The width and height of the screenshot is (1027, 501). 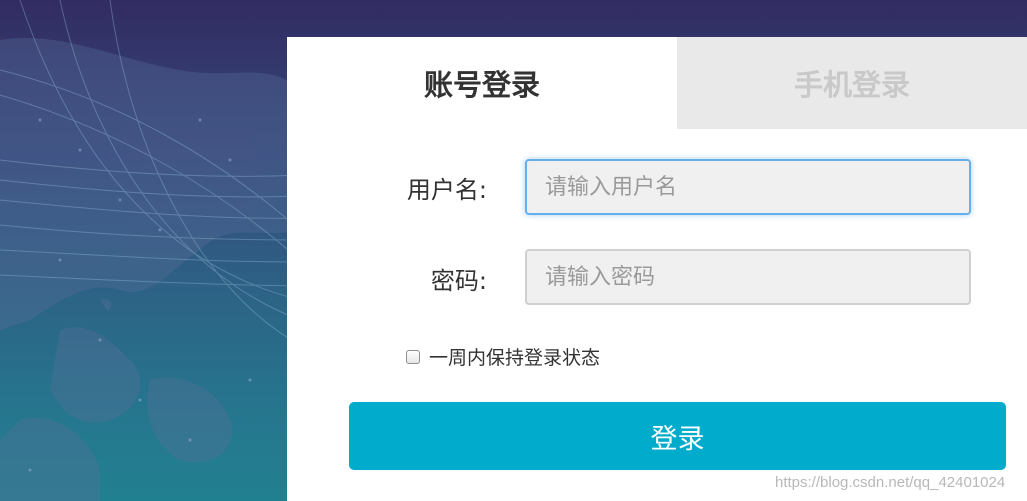 I want to click on login-button: 登录, so click(x=677, y=436).